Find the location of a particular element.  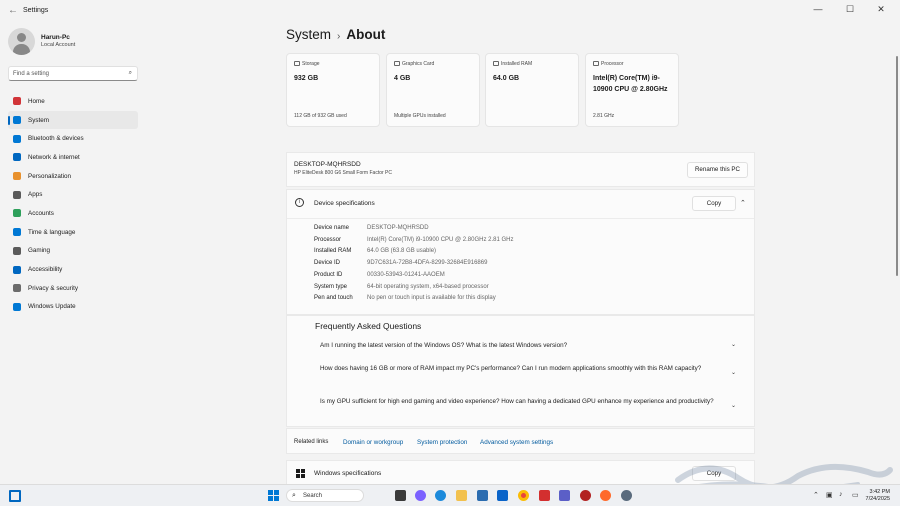

sidebar-item-label: Home is located at coordinates (36, 101).